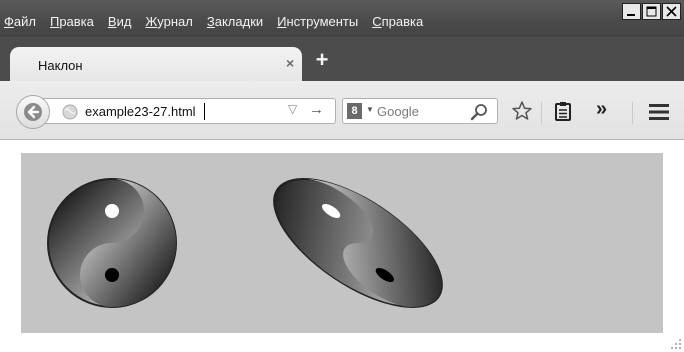  What do you see at coordinates (398, 111) in the screenshot?
I see `search-input: Google` at bounding box center [398, 111].